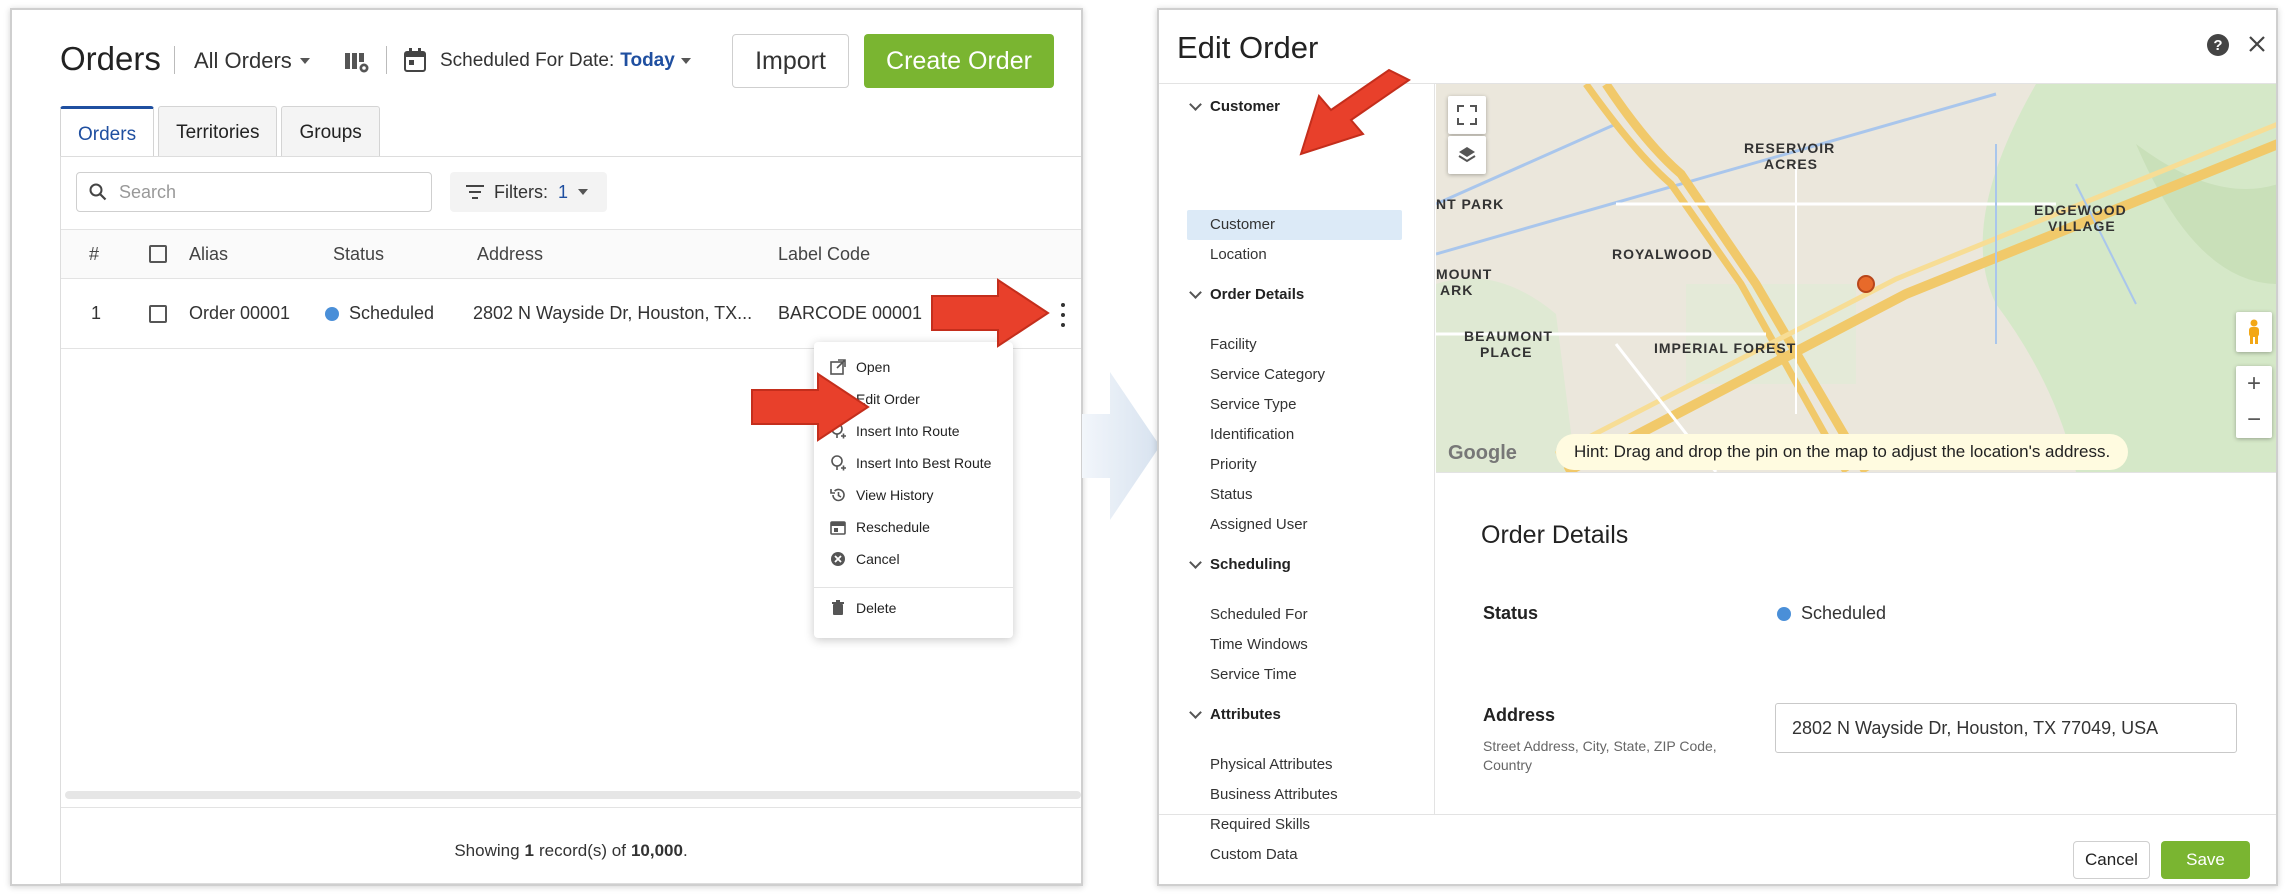 The image size is (2289, 896). What do you see at coordinates (838, 559) in the screenshot?
I see `cancel-circle-icon` at bounding box center [838, 559].